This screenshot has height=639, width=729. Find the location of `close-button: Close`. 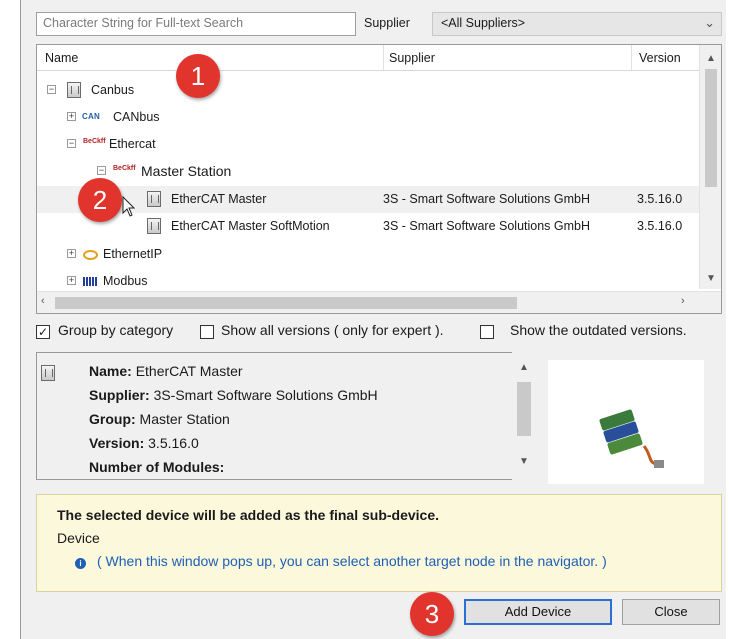

close-button: Close is located at coordinates (671, 612).